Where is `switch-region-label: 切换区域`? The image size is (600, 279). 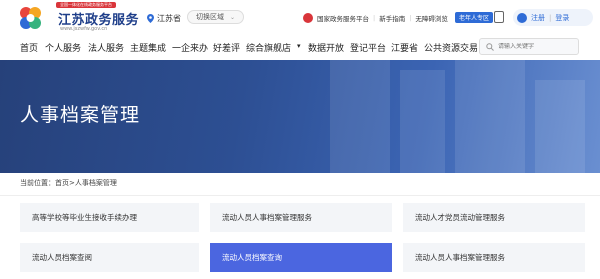
switch-region-label: 切换区域 is located at coordinates (210, 17).